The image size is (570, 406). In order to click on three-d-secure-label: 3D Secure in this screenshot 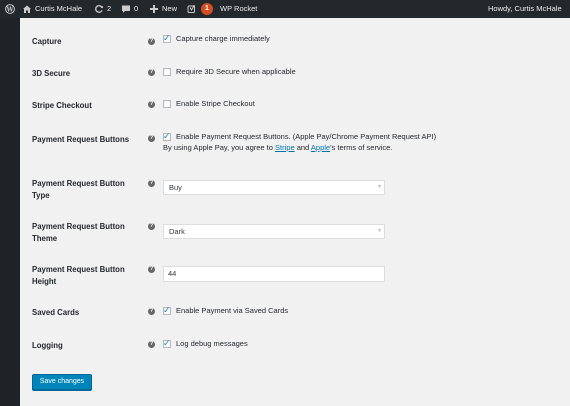, I will do `click(51, 73)`.